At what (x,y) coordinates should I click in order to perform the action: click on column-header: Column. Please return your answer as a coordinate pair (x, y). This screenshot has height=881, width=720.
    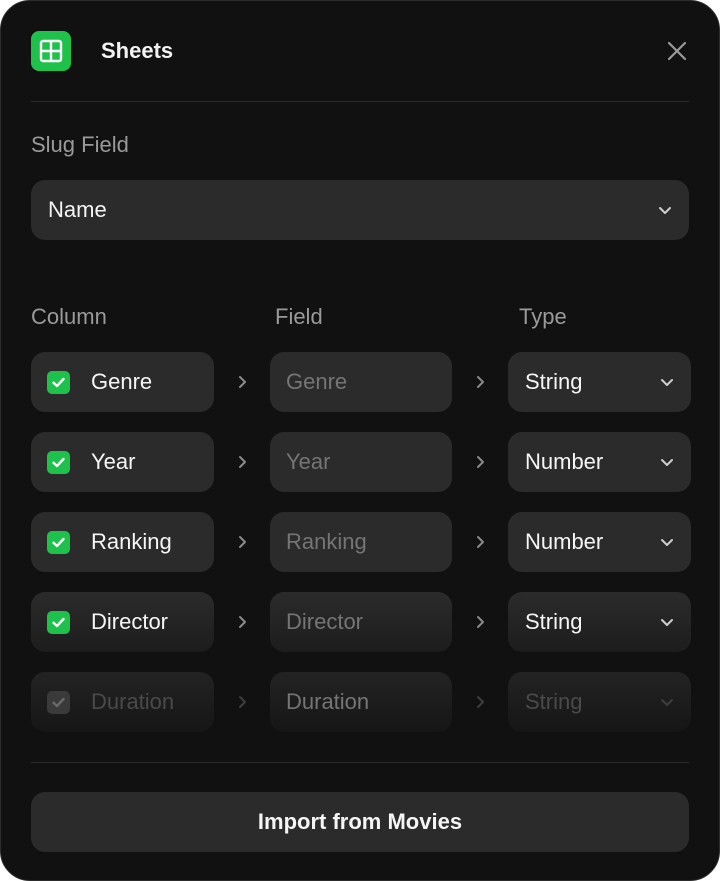
    Looking at the image, I should click on (69, 316).